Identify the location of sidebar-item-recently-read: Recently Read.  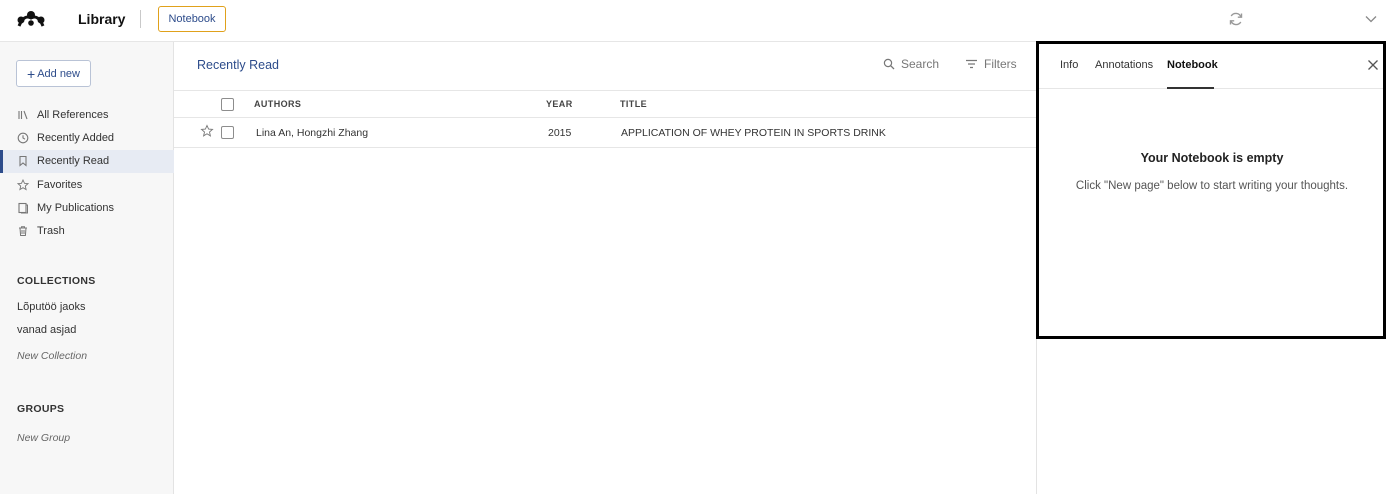
(87, 161).